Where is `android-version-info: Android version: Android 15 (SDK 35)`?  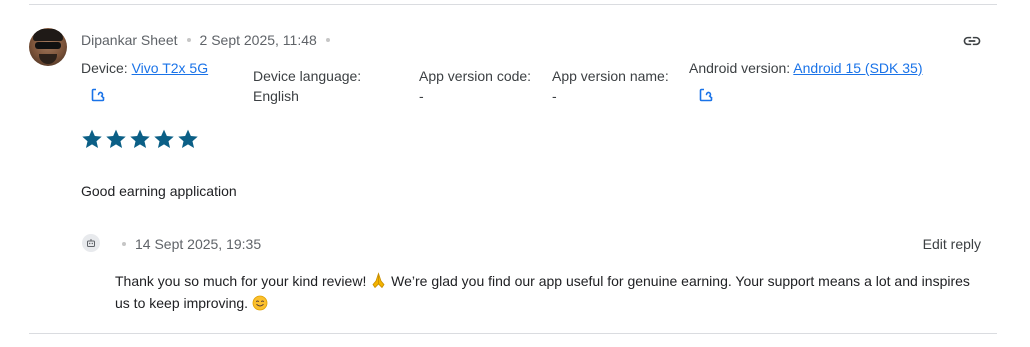 android-version-info: Android version: Android 15 (SDK 35) is located at coordinates (805, 68).